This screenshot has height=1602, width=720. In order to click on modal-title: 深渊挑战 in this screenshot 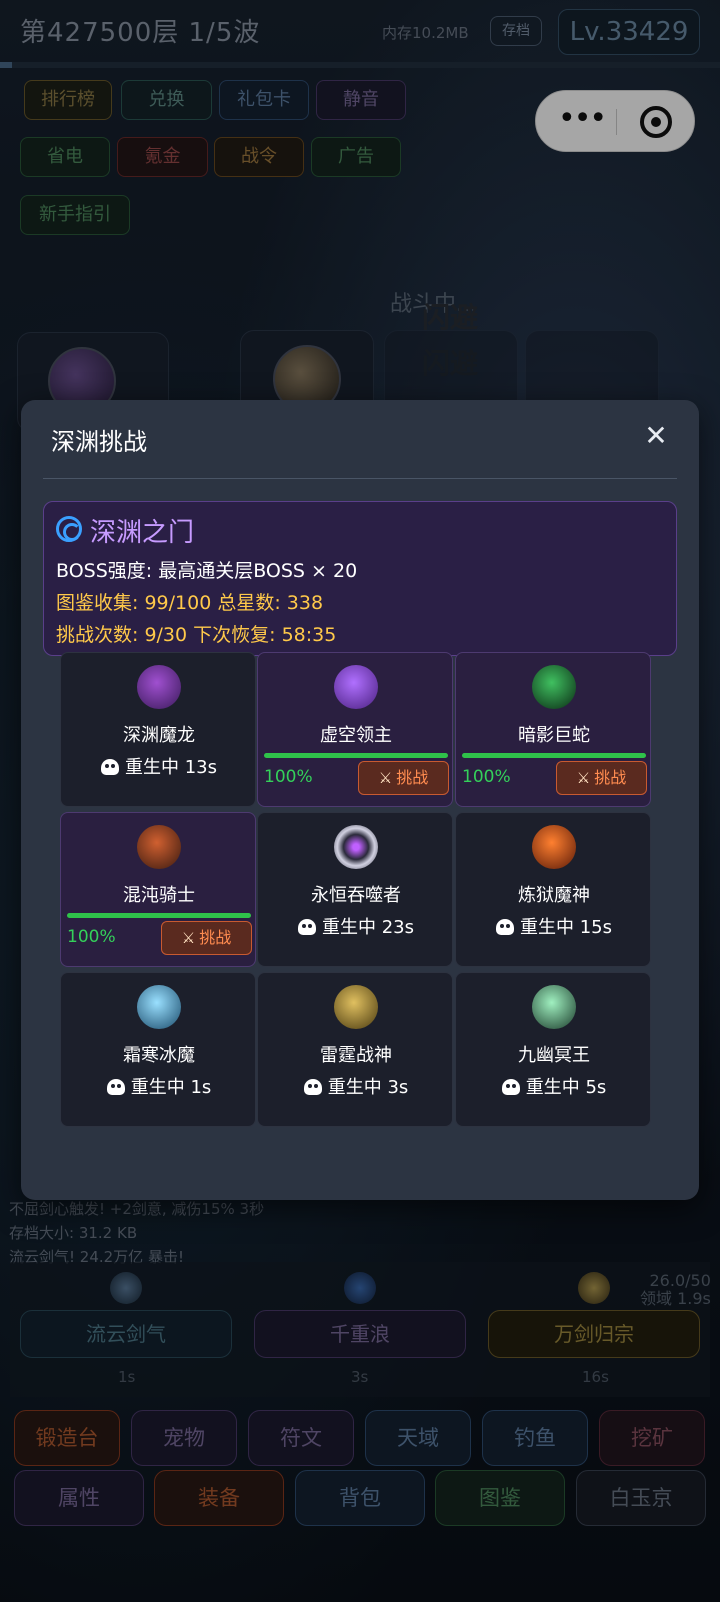, I will do `click(99, 442)`.